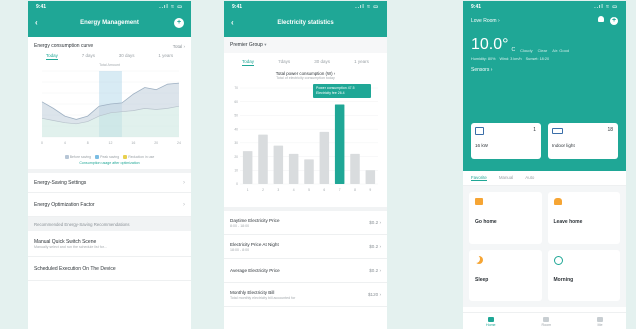  I want to click on status-link: Sensors ›, so click(544, 70).